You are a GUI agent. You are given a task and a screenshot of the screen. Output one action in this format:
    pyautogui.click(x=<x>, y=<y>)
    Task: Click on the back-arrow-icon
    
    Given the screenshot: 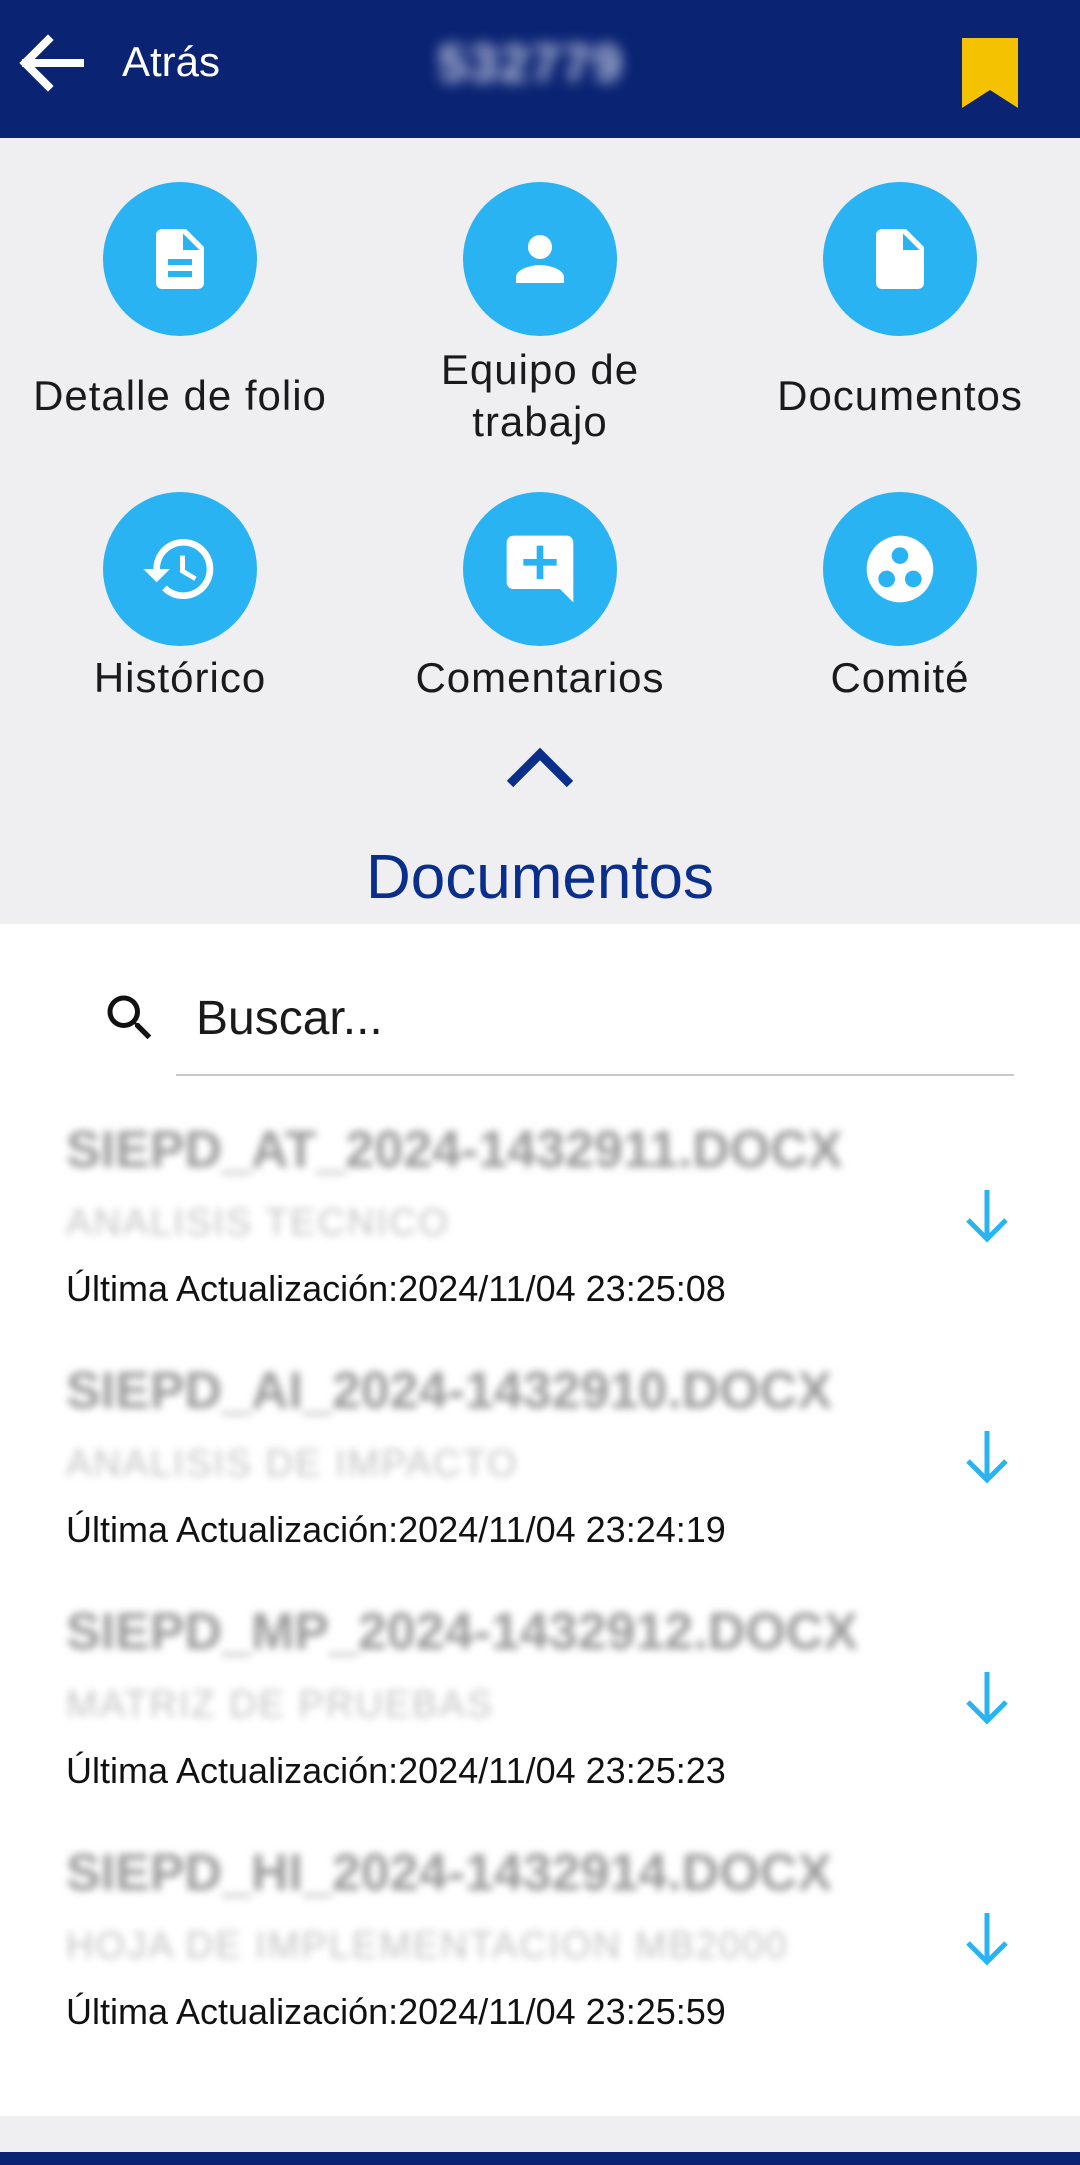 What is the action you would take?
    pyautogui.click(x=51, y=63)
    